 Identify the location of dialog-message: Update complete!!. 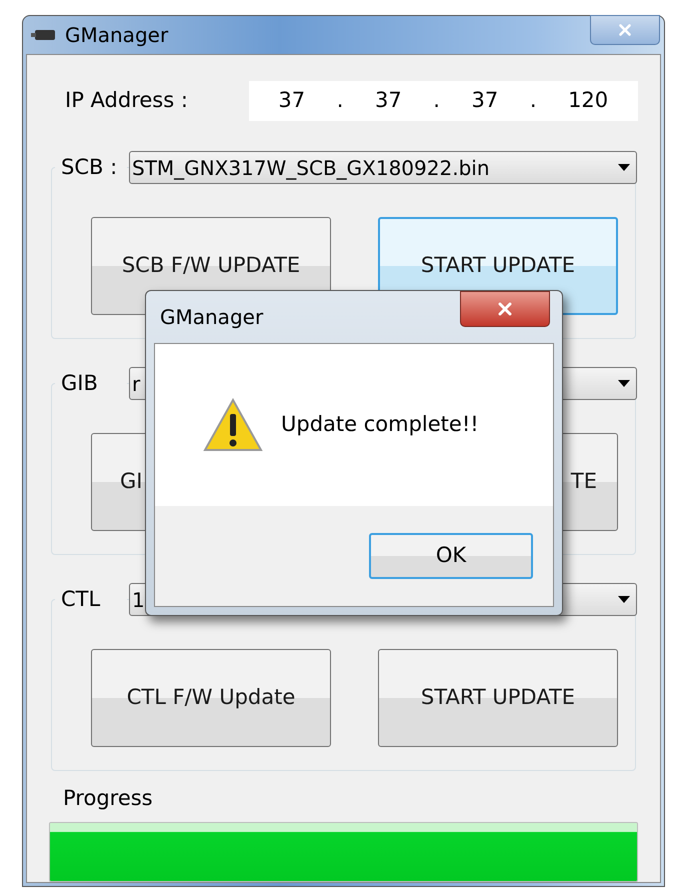
(380, 424).